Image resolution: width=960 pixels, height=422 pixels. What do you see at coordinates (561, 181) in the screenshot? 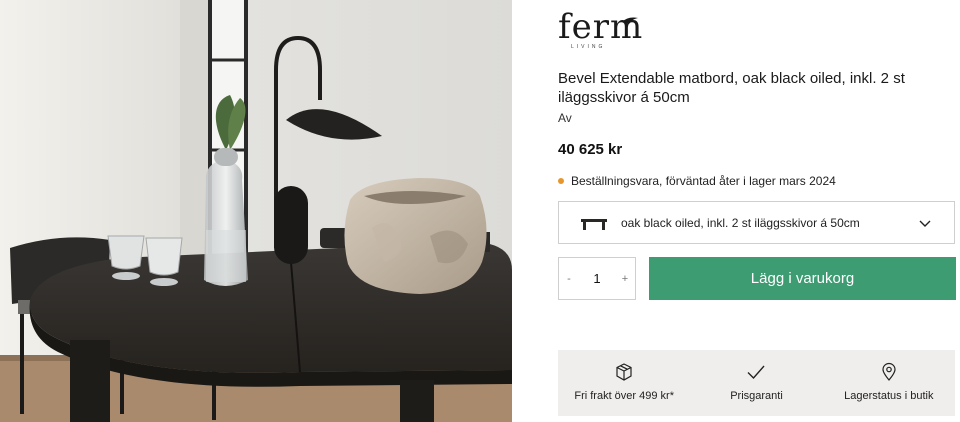
I see `stock-status-dot-icon` at bounding box center [561, 181].